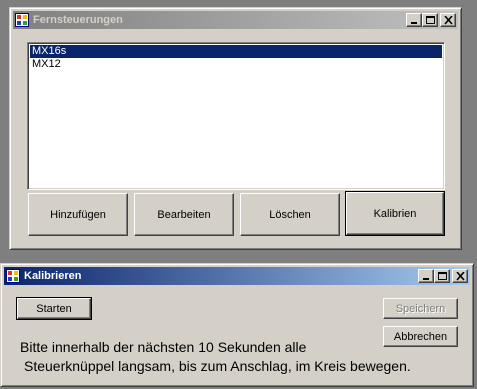  What do you see at coordinates (236, 64) in the screenshot?
I see `list-item: MX12` at bounding box center [236, 64].